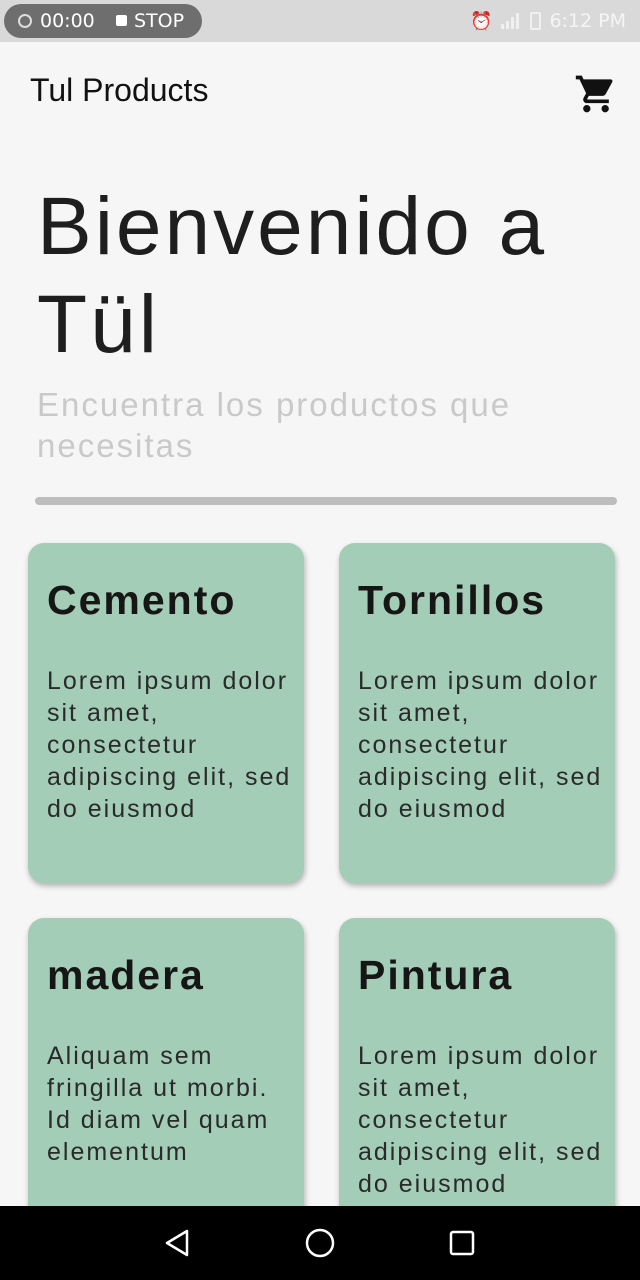 This screenshot has height=1280, width=640. Describe the element at coordinates (510, 21) in the screenshot. I see `signal-icon` at that location.